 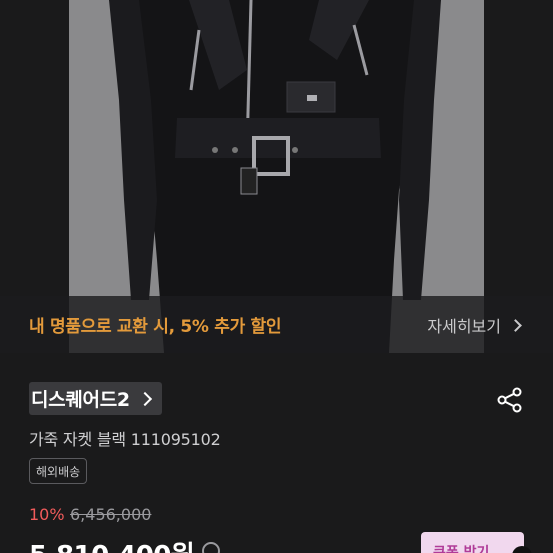 What do you see at coordinates (80, 400) in the screenshot?
I see `brand-name: 디스퀘어드2` at bounding box center [80, 400].